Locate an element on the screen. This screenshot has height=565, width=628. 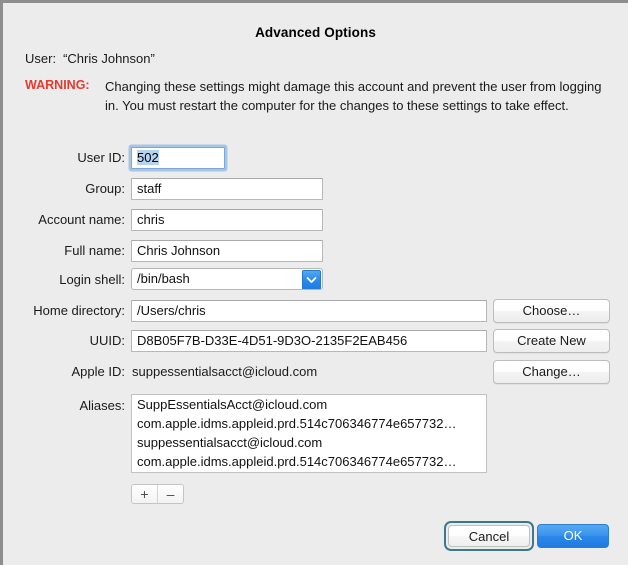
row-account-name: Account name: is located at coordinates (64, 220).